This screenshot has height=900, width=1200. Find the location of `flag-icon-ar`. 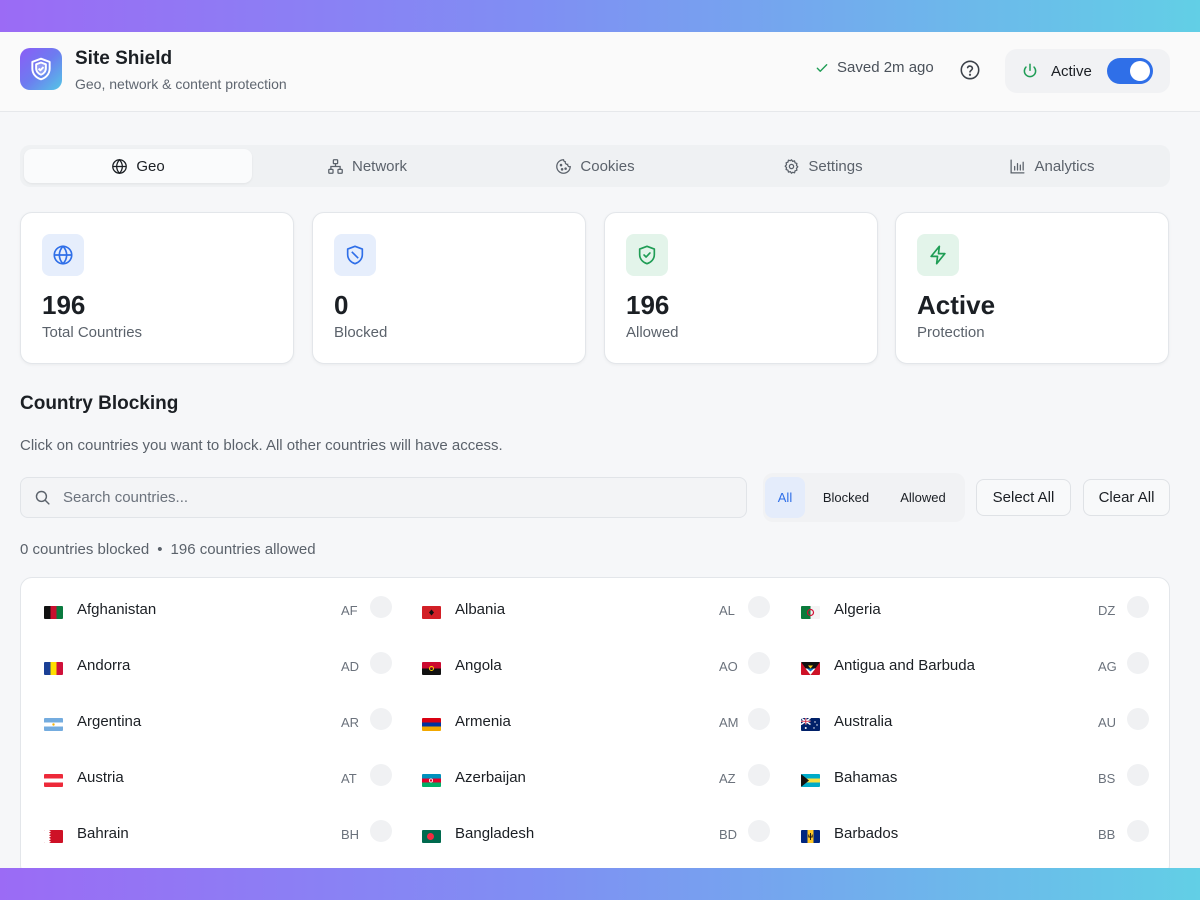

flag-icon-ar is located at coordinates (53, 724).